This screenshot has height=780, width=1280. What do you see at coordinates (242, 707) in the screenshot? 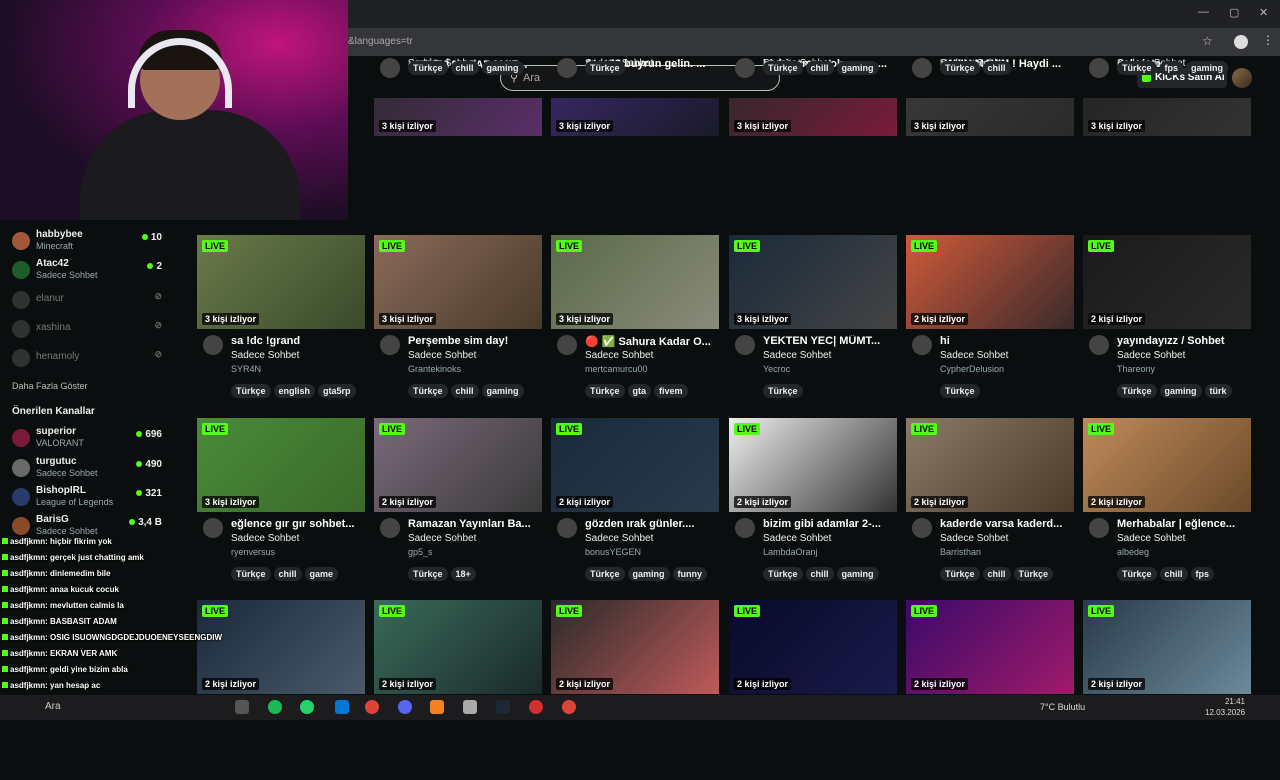
I see `task-view-icon` at bounding box center [242, 707].